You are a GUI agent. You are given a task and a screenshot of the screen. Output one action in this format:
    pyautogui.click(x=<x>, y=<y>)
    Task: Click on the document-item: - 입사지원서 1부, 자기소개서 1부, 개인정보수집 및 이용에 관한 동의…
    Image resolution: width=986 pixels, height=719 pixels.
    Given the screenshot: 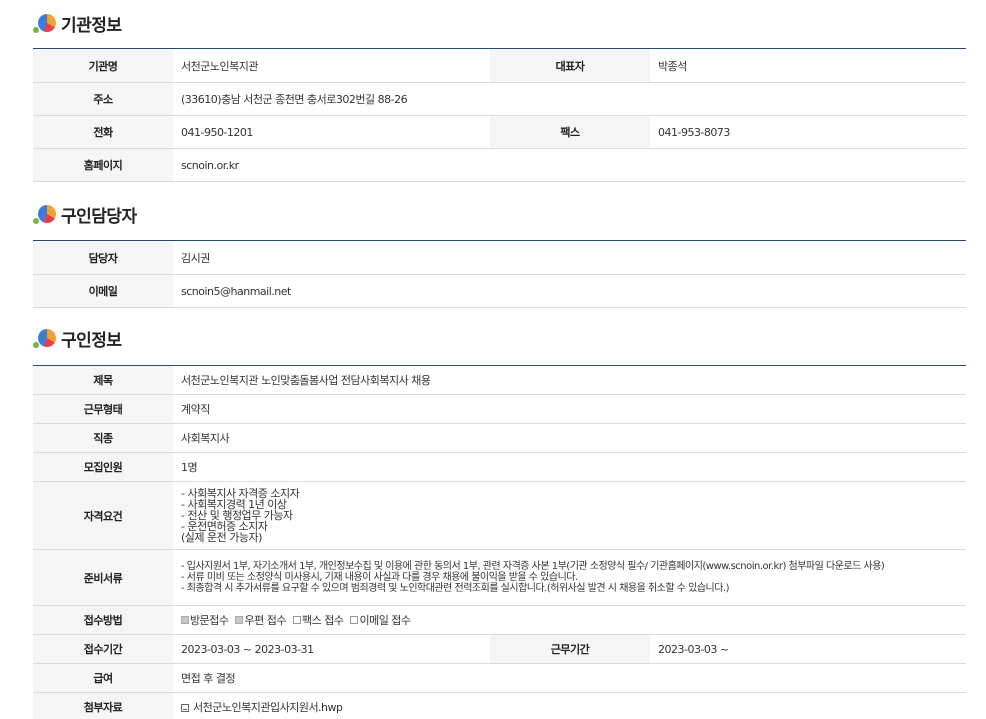 What is the action you would take?
    pyautogui.click(x=533, y=566)
    